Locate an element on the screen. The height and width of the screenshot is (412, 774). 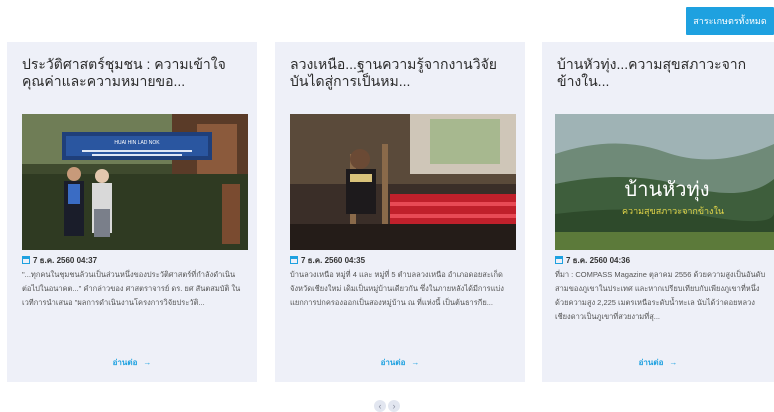
next-arrow-icon: › is located at coordinates (394, 406).